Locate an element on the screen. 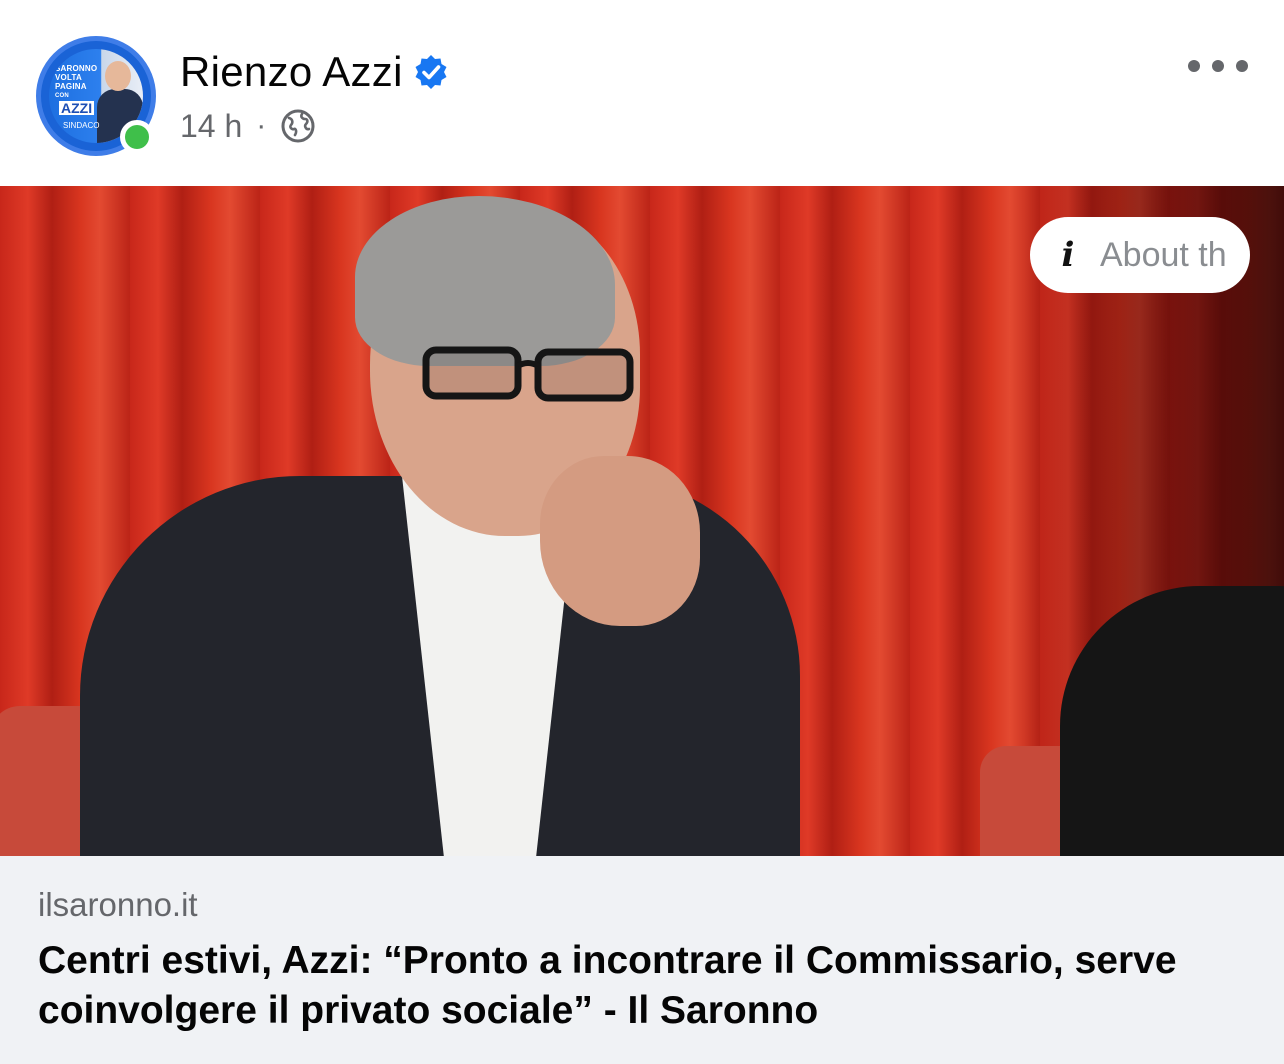  link-domain: ilsaronno.it is located at coordinates (118, 904).